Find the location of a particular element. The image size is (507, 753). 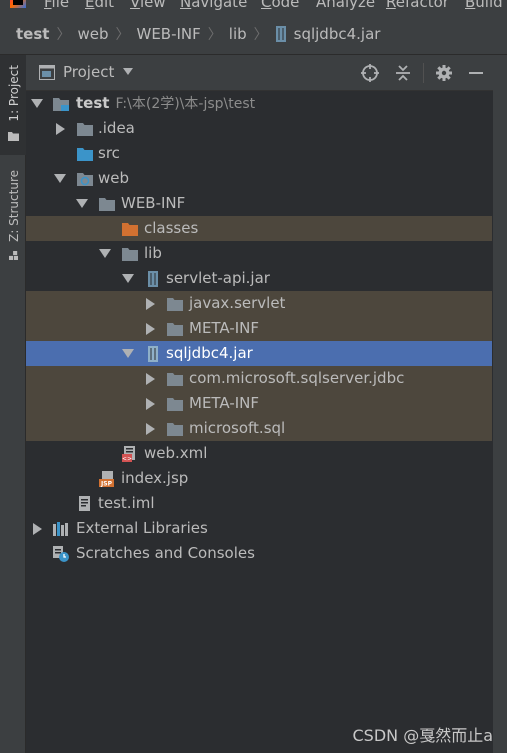

watermark: CSDN @戛然而止a is located at coordinates (422, 735).